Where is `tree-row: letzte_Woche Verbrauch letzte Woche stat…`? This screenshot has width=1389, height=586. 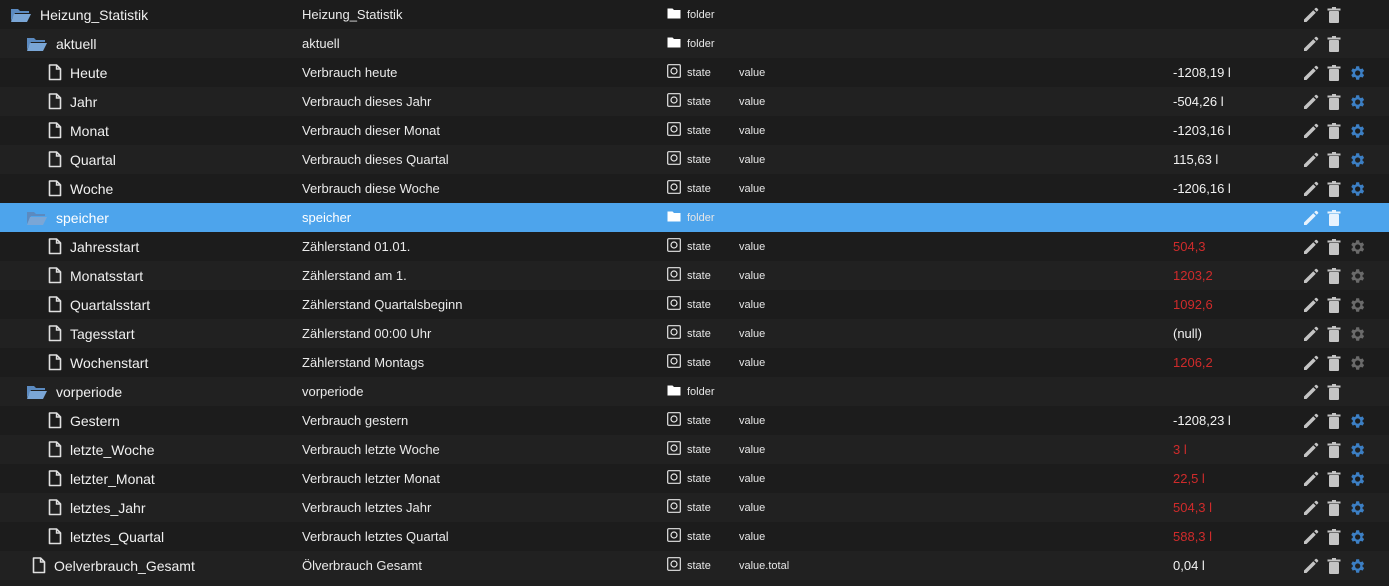 tree-row: letzte_Woche Verbrauch letzte Woche stat… is located at coordinates (694, 449).